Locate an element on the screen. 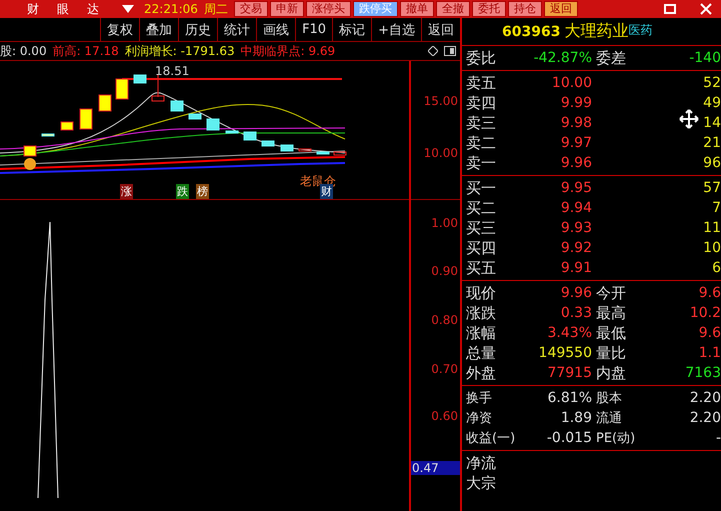 The image size is (721, 511). quote-value: 1.89 is located at coordinates (576, 418).